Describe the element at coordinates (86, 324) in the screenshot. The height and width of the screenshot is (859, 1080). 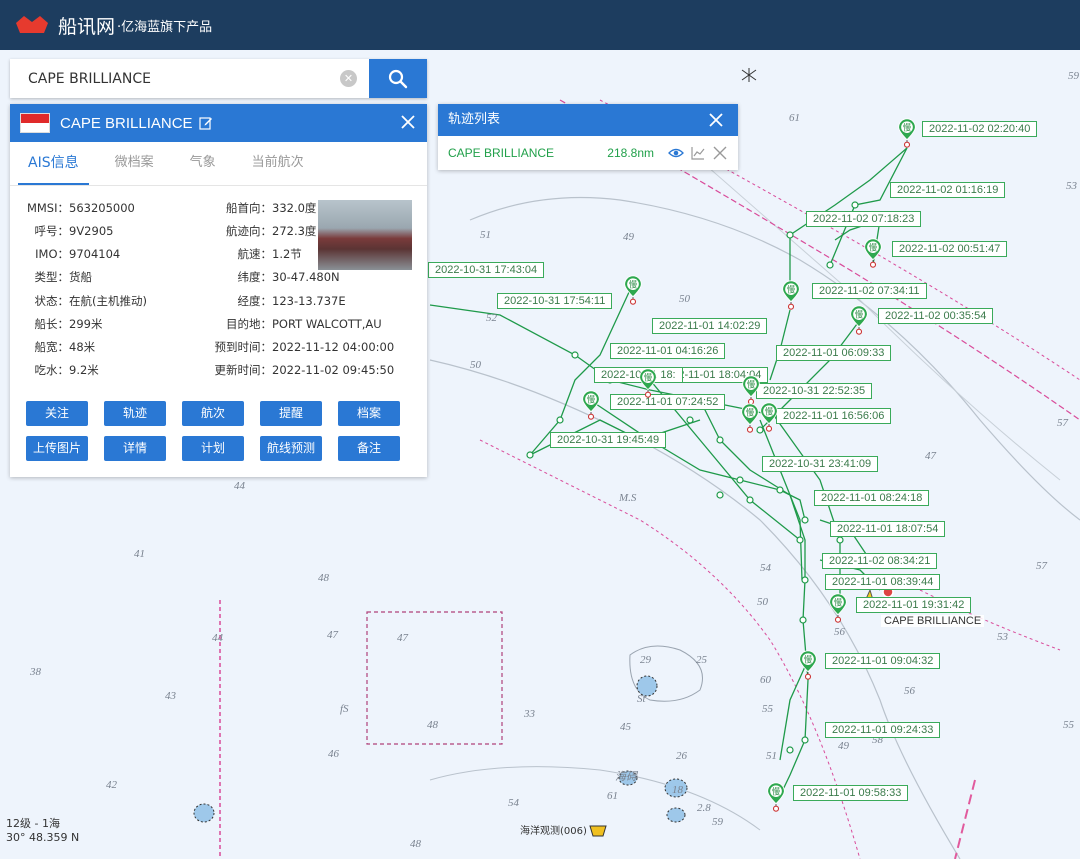
I see `ais-field-value: 299米` at that location.